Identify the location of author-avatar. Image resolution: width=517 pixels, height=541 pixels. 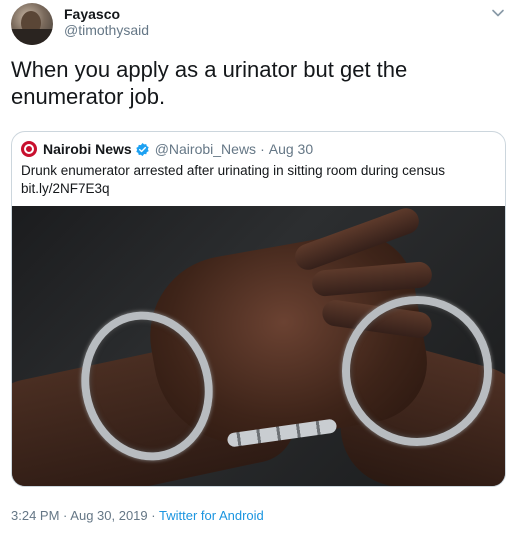
(32, 24).